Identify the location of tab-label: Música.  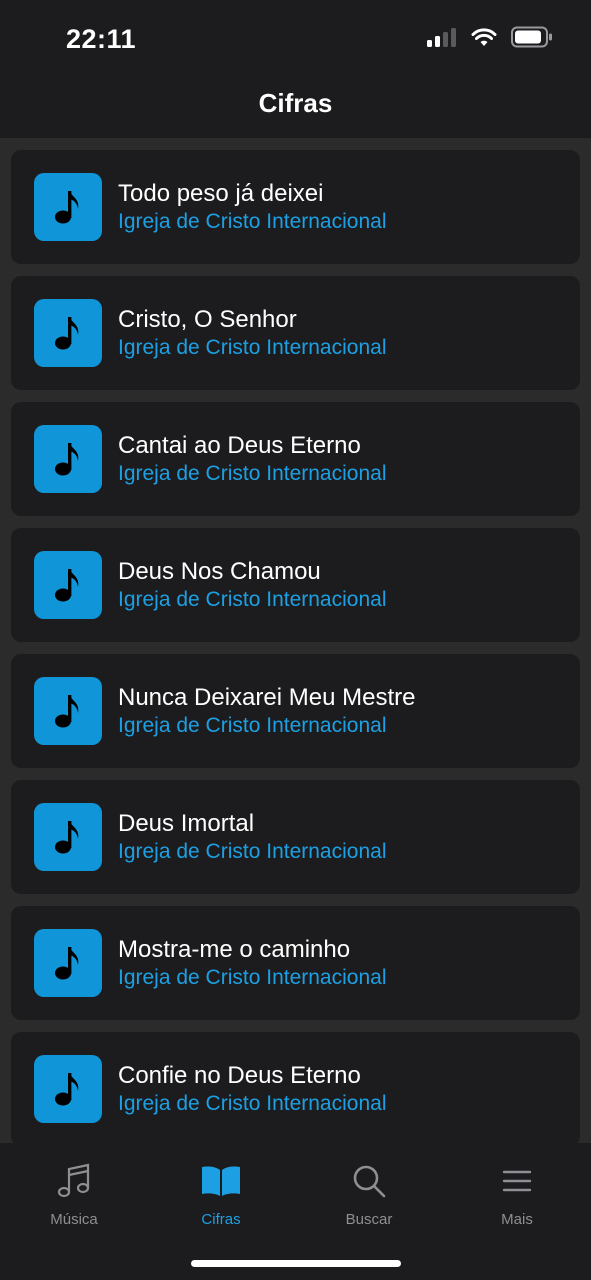
(74, 1219).